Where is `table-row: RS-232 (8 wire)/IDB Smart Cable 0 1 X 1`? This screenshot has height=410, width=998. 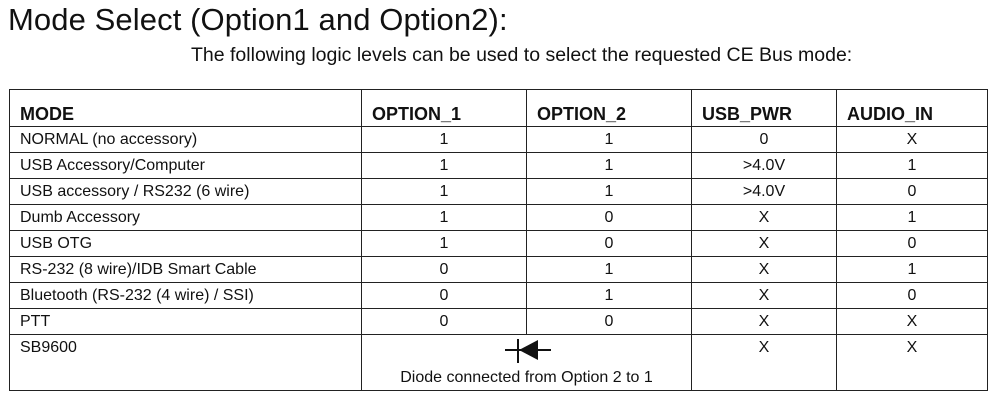
table-row: RS-232 (8 wire)/IDB Smart Cable 0 1 X 1 is located at coordinates (498, 269).